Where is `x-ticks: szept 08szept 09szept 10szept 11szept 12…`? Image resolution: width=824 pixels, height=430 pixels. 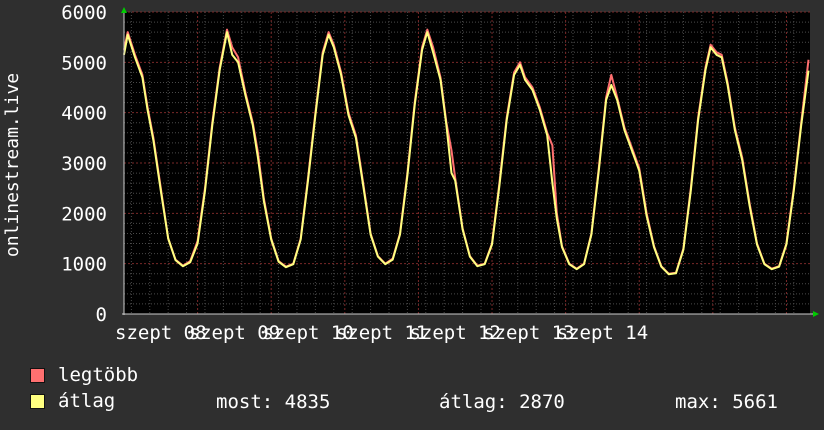
x-ticks: szept 08szept 09szept 10szept 11szept 12… is located at coordinates (381, 333).